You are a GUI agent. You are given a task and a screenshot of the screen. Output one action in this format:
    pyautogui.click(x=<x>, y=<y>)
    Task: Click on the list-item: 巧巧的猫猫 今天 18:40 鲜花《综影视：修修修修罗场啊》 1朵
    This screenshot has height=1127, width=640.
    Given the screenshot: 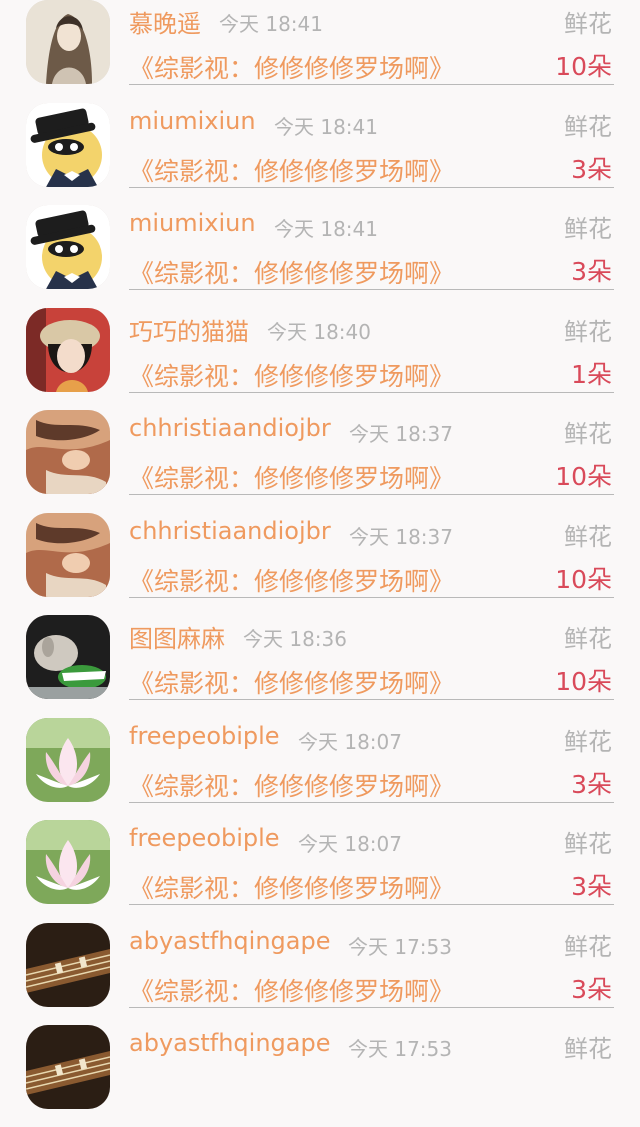 What is the action you would take?
    pyautogui.click(x=320, y=358)
    